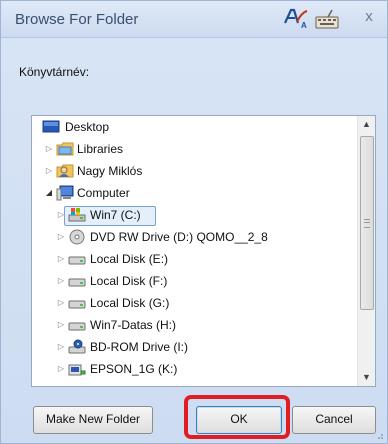 The image size is (388, 444). Describe the element at coordinates (366, 124) in the screenshot. I see `scroll-up-icon: ▲` at that location.